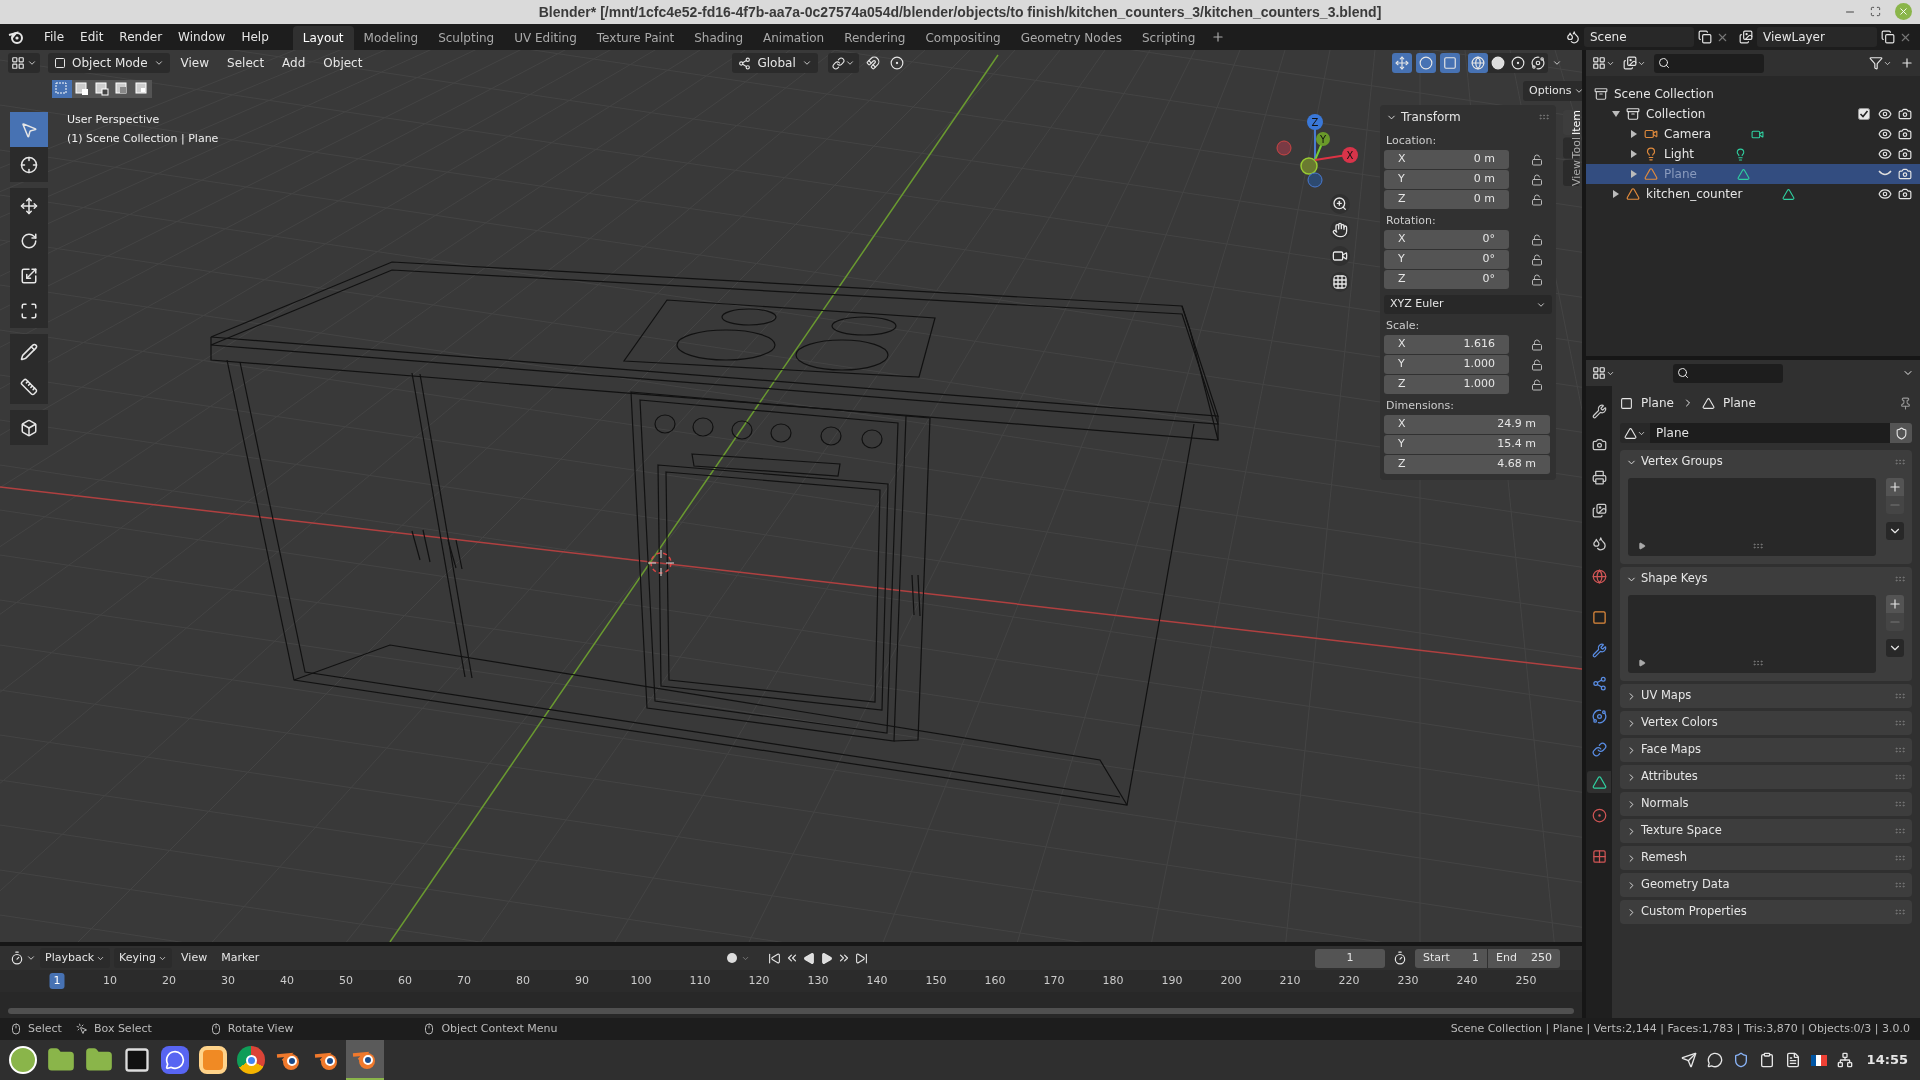 This screenshot has width=1920, height=1080. Describe the element at coordinates (523, 981) in the screenshot. I see `frame-number: 80` at that location.